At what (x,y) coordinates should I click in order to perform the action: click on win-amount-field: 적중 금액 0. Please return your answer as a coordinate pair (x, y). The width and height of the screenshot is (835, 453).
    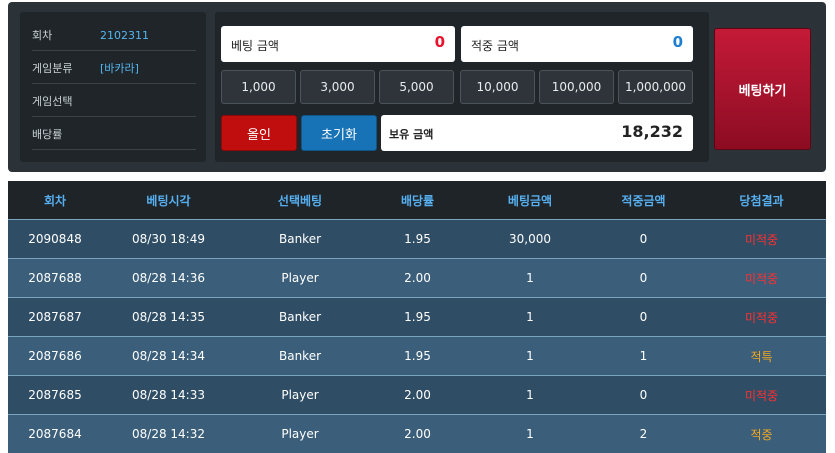
    Looking at the image, I should click on (577, 44).